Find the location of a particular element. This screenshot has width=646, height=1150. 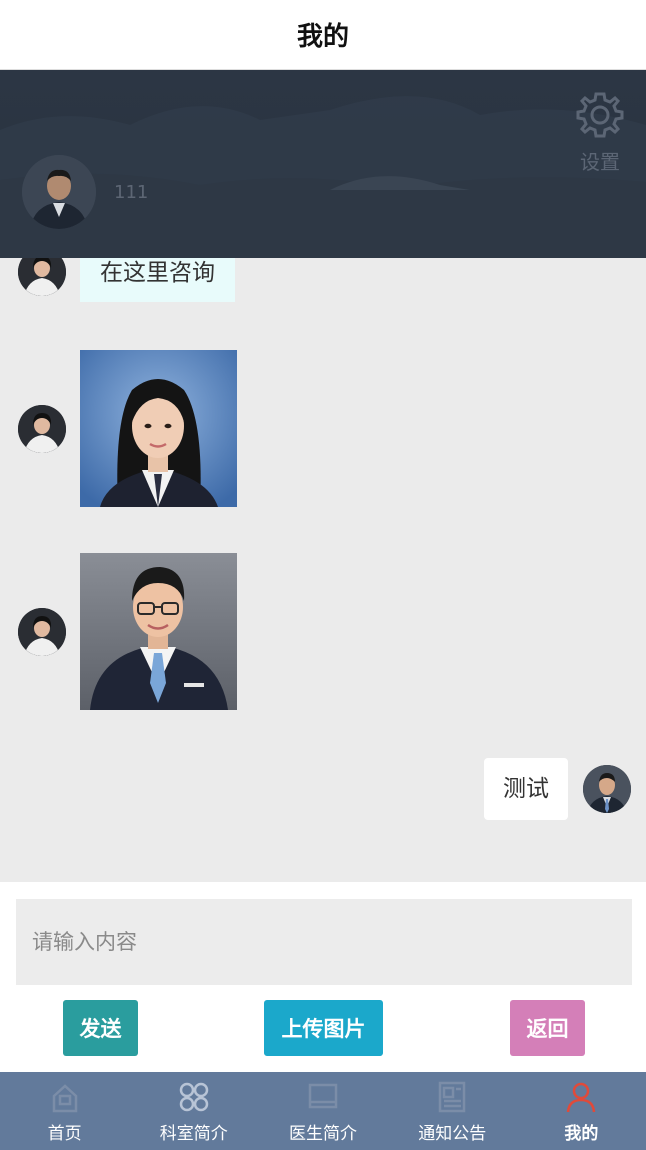

tab-notice: 通知公告 is located at coordinates (452, 1111).